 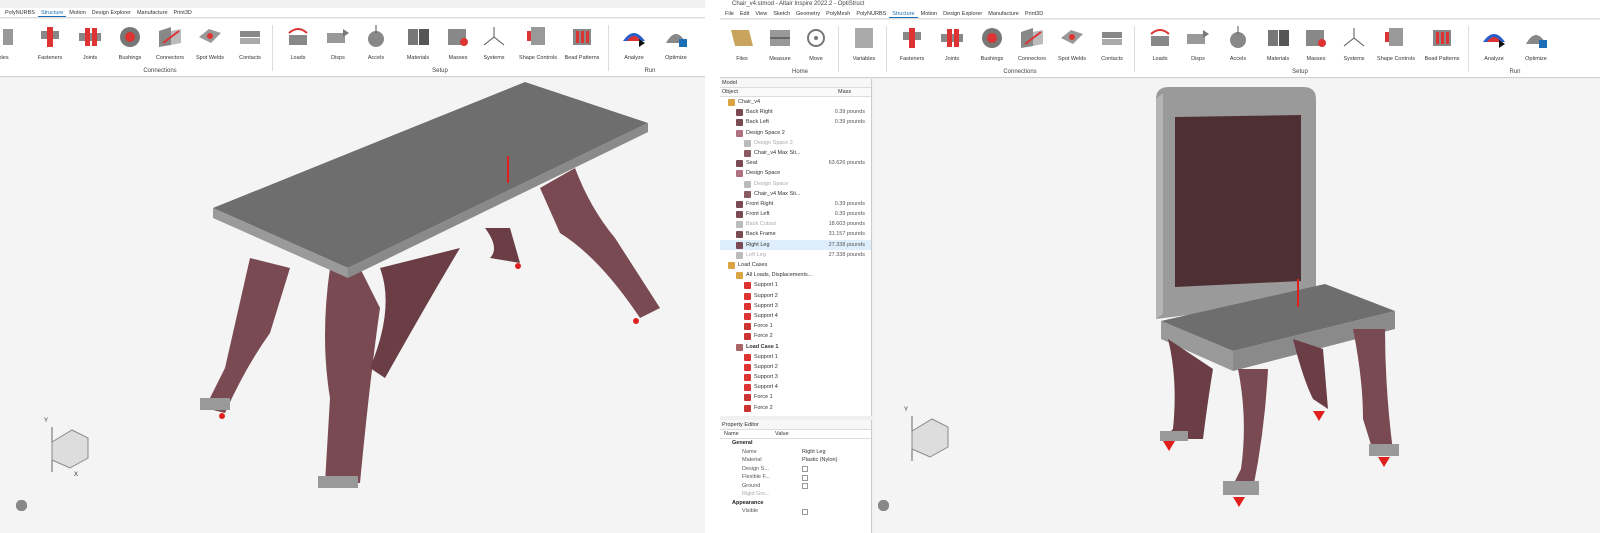 What do you see at coordinates (795, 214) in the screenshot?
I see `tree-row: Front Left 0.39 pounds` at bounding box center [795, 214].